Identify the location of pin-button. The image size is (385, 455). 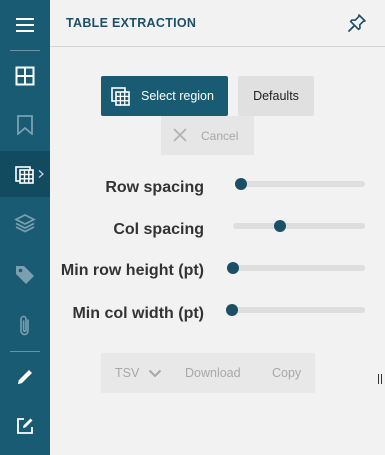
(357, 25).